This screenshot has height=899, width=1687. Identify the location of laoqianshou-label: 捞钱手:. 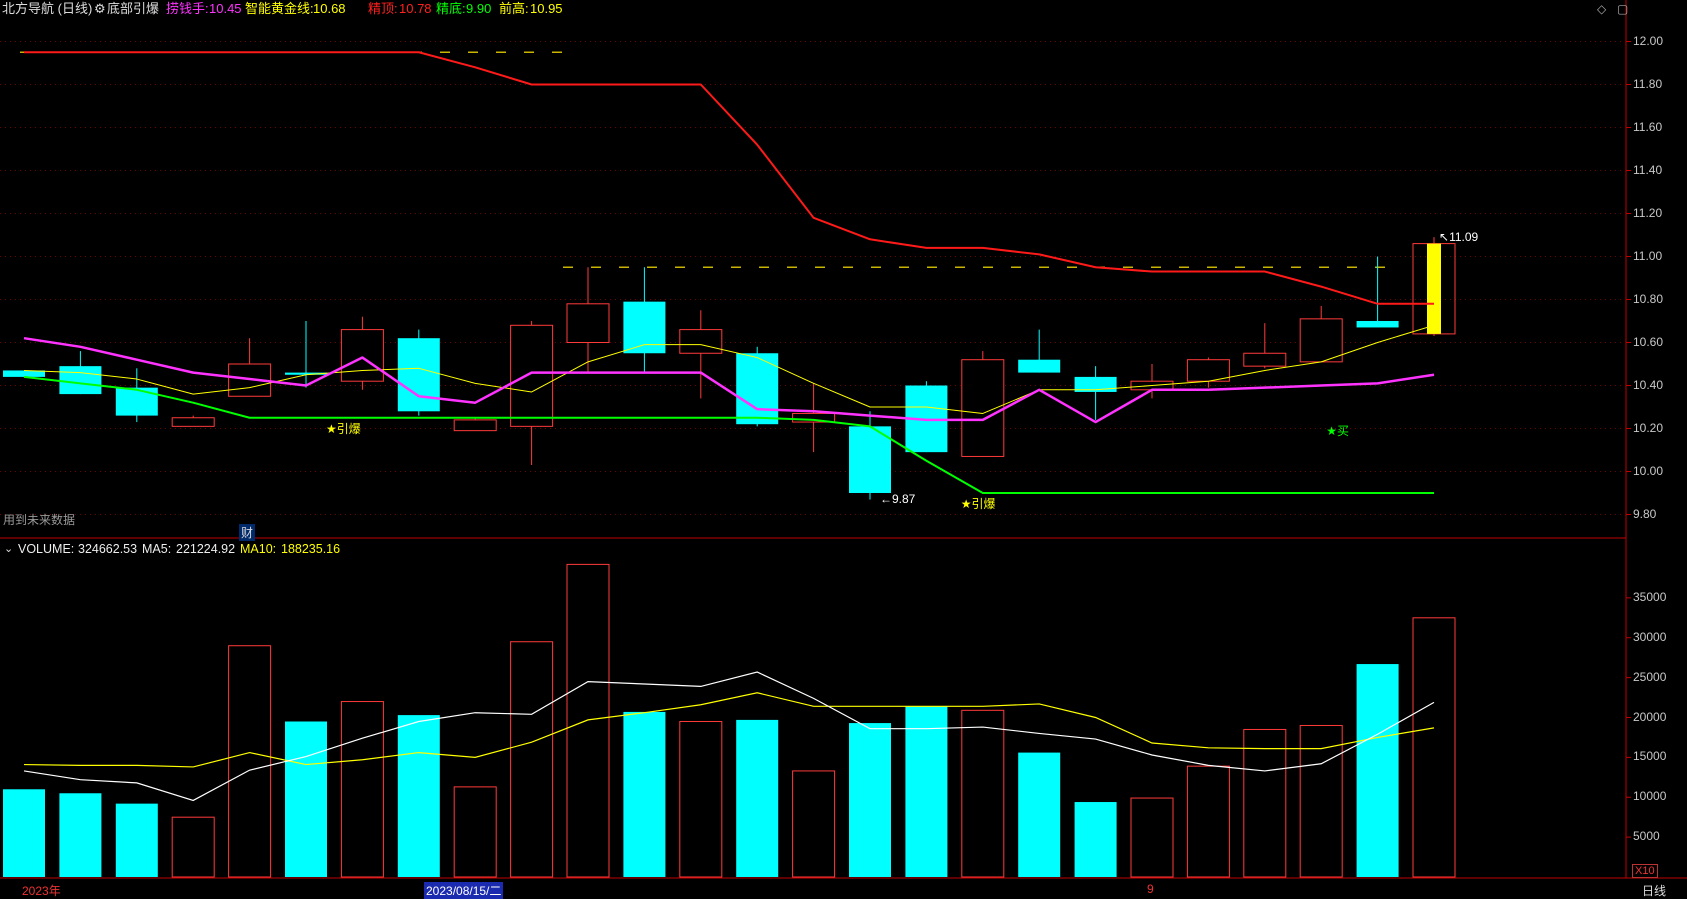
(187, 8).